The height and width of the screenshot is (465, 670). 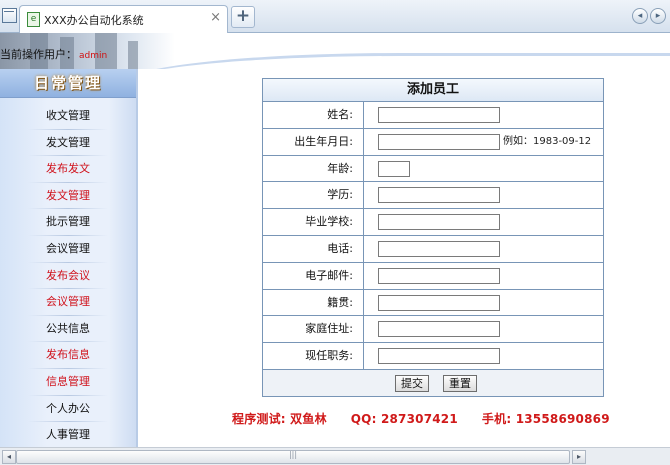 What do you see at coordinates (68, 116) in the screenshot?
I see `sidebar-item-receive-docs: 收文管理` at bounding box center [68, 116].